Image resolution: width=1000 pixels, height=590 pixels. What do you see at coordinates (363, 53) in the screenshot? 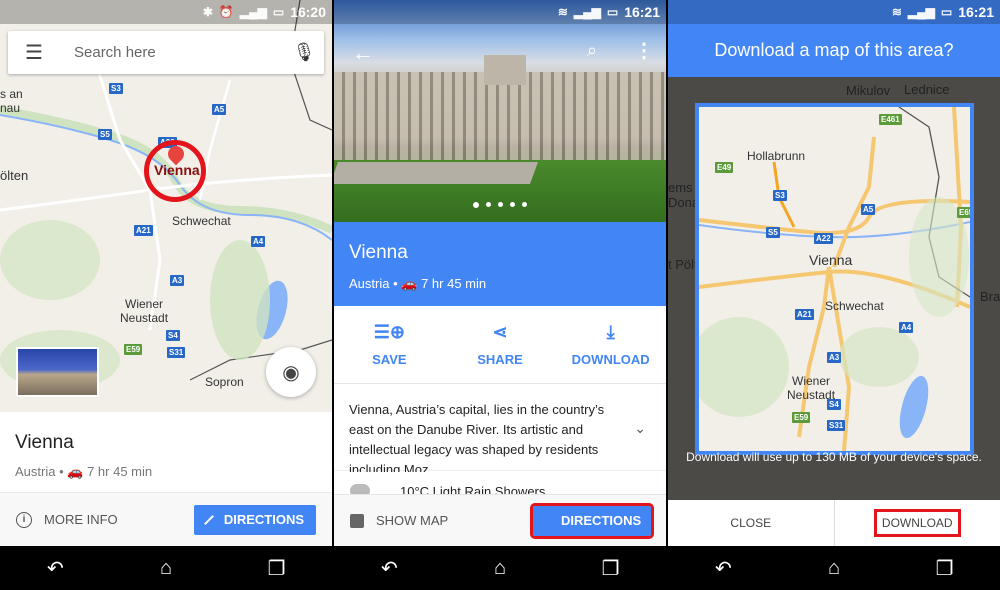
I see `back-arrow-icon: ←` at bounding box center [363, 53].